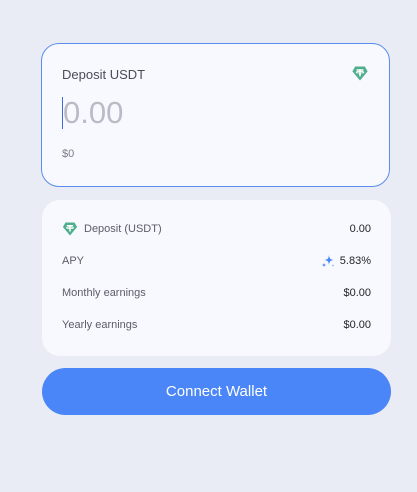 This screenshot has height=492, width=417. I want to click on summary-label: Monthly earnings, so click(104, 293).